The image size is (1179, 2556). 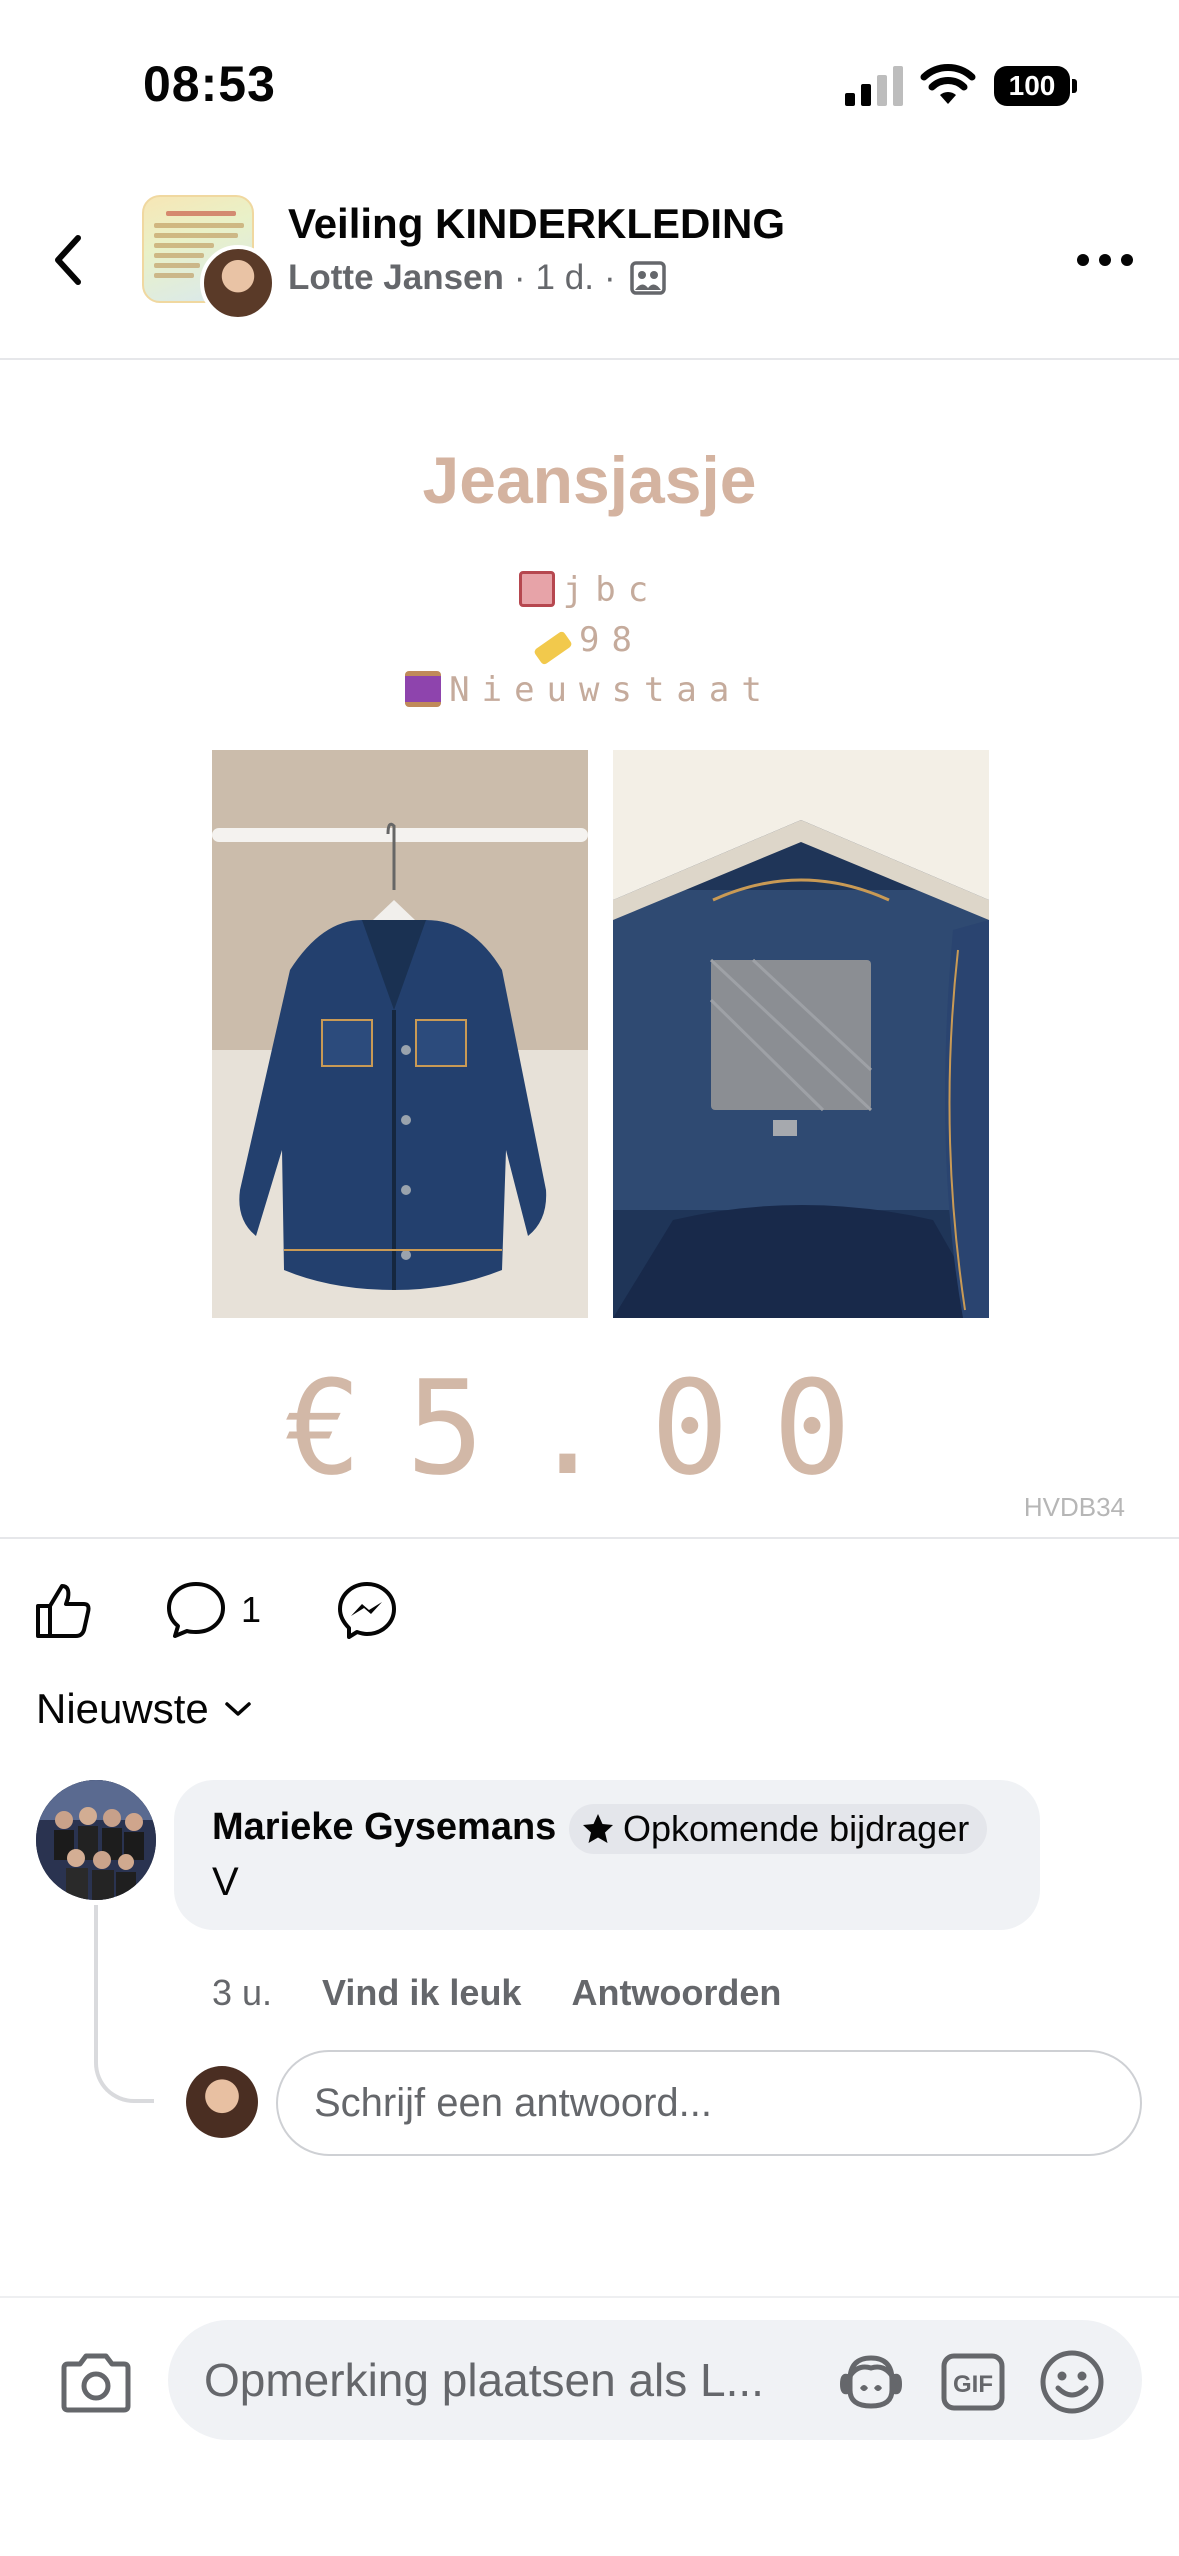 I want to click on status-time: 08:53, so click(x=209, y=84).